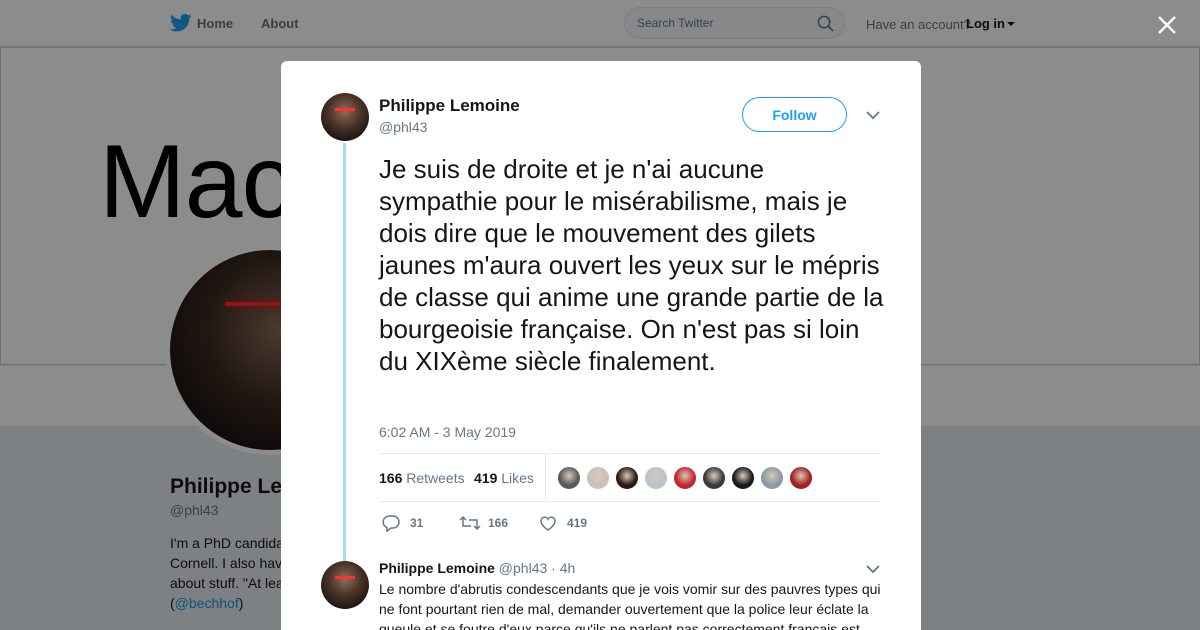 This screenshot has width=1200, height=630. What do you see at coordinates (568, 568) in the screenshot?
I see `reply-time: 4h` at bounding box center [568, 568].